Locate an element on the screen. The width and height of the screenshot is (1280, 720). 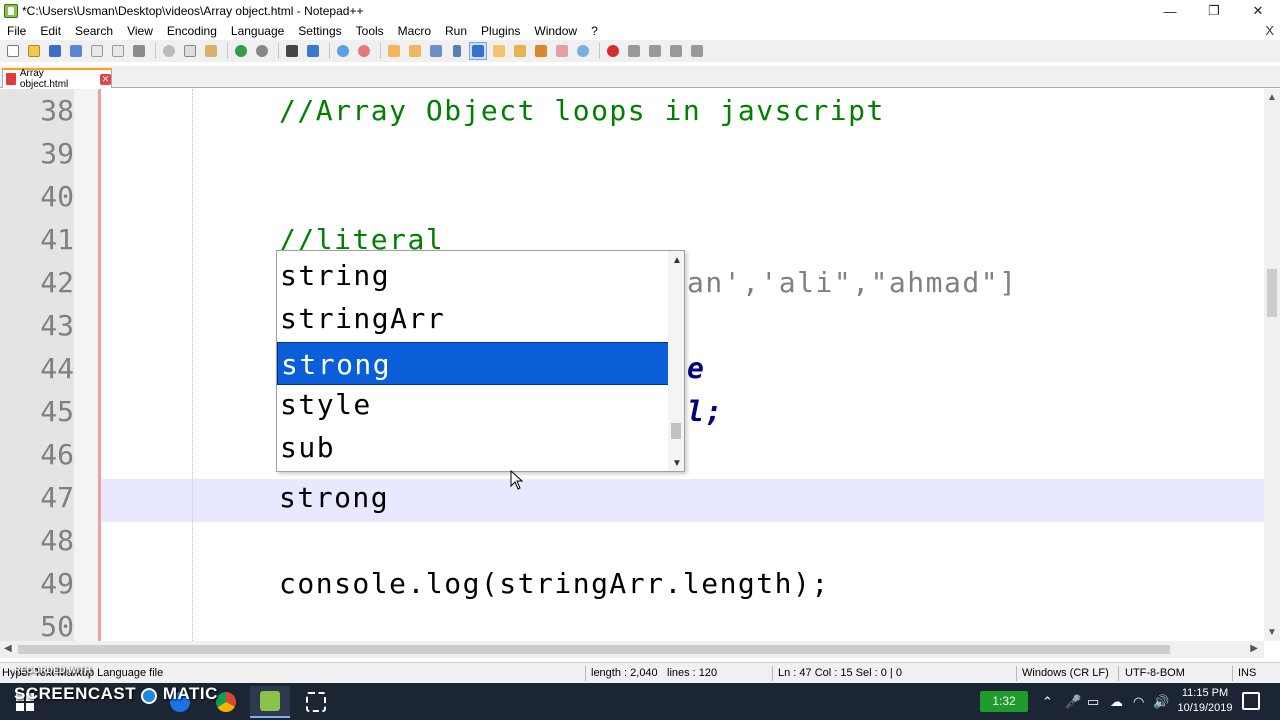
vertical-scroll-thumb is located at coordinates (1272, 293).